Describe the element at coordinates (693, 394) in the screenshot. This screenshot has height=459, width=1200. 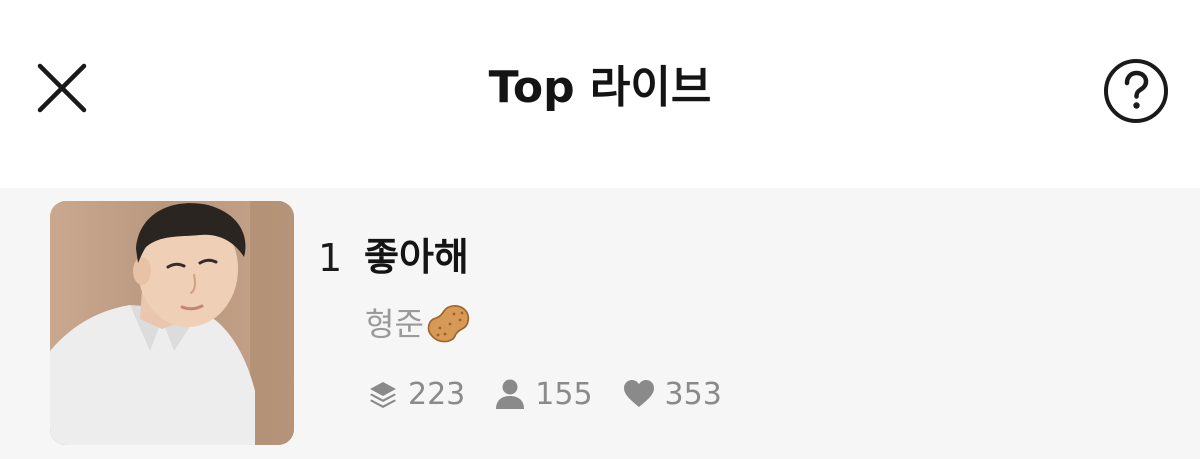
I see `stat-likes-value: 353` at that location.